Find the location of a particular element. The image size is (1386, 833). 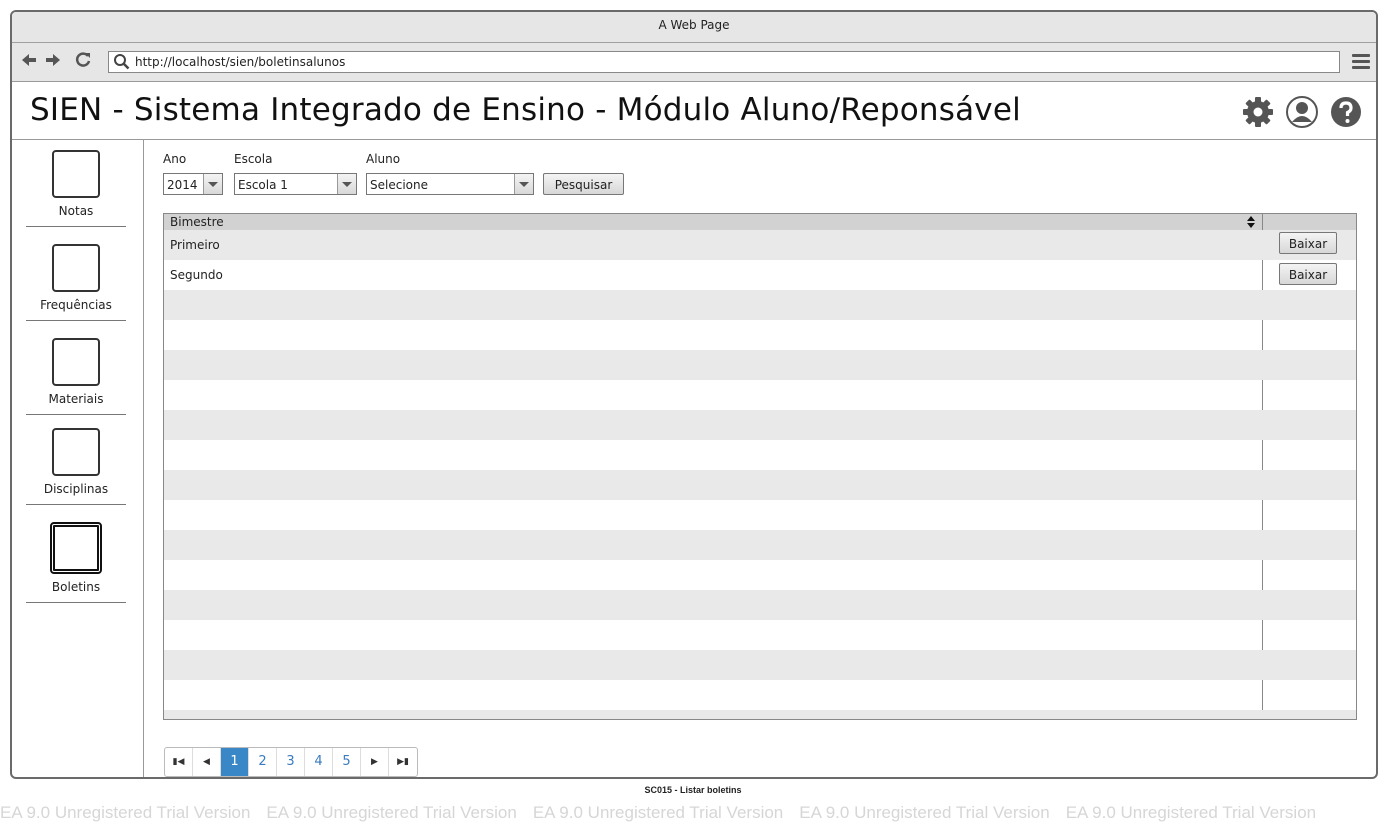

escola-select: Escola 1 is located at coordinates (295, 184).